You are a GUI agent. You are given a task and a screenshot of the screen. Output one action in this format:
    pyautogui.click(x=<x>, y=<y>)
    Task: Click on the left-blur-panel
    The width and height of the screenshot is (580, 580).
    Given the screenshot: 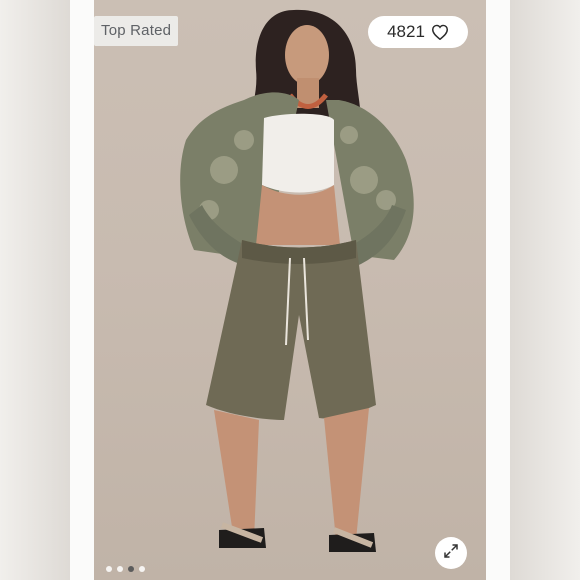 What is the action you would take?
    pyautogui.click(x=35, y=290)
    